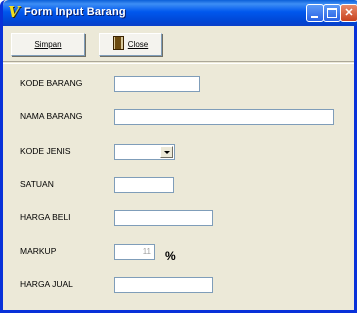 The image size is (357, 313). What do you see at coordinates (75, 12) in the screenshot?
I see `window-title: Form Input Barang` at bounding box center [75, 12].